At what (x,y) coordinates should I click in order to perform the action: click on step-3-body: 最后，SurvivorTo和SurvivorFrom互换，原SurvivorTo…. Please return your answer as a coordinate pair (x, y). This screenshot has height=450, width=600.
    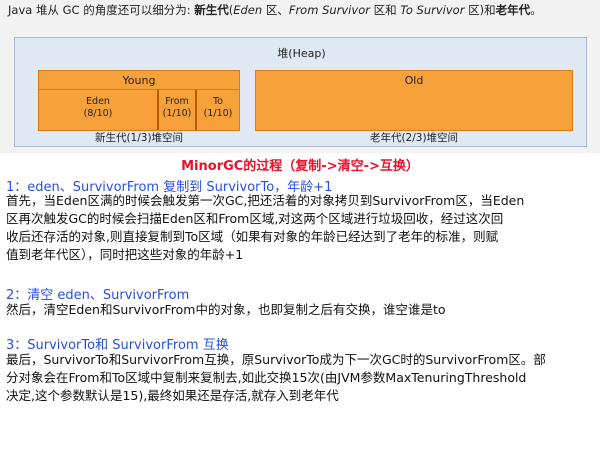
    Looking at the image, I should click on (300, 378).